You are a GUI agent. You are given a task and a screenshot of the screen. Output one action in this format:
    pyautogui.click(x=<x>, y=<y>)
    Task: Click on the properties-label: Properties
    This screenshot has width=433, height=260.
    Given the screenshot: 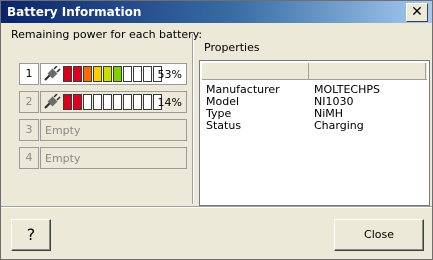 What is the action you would take?
    pyautogui.click(x=232, y=47)
    